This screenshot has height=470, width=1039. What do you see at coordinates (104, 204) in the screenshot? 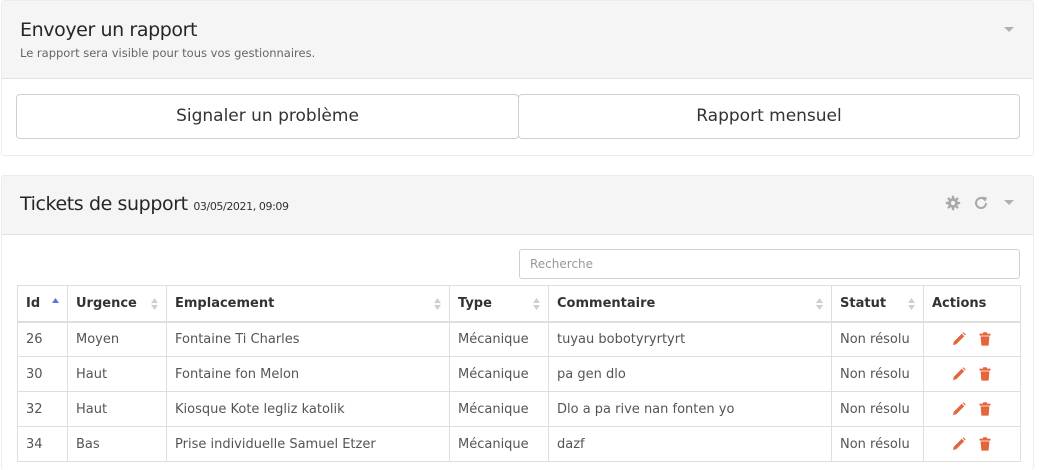
I see `tickets-title-text: Tickets de support` at bounding box center [104, 204].